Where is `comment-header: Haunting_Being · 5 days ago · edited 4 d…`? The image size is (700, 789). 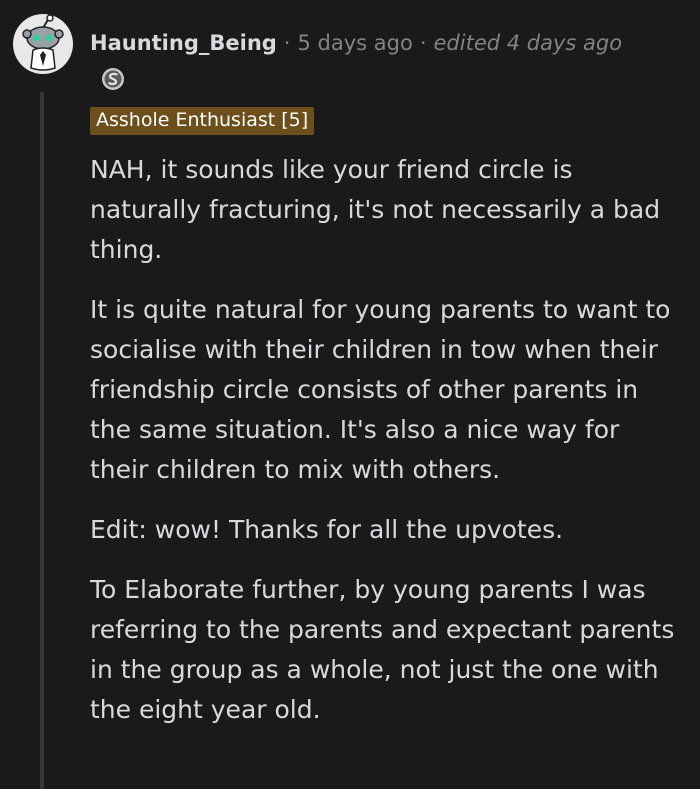
comment-header: Haunting_Being · 5 days ago · edited 4 d… is located at coordinates (356, 43).